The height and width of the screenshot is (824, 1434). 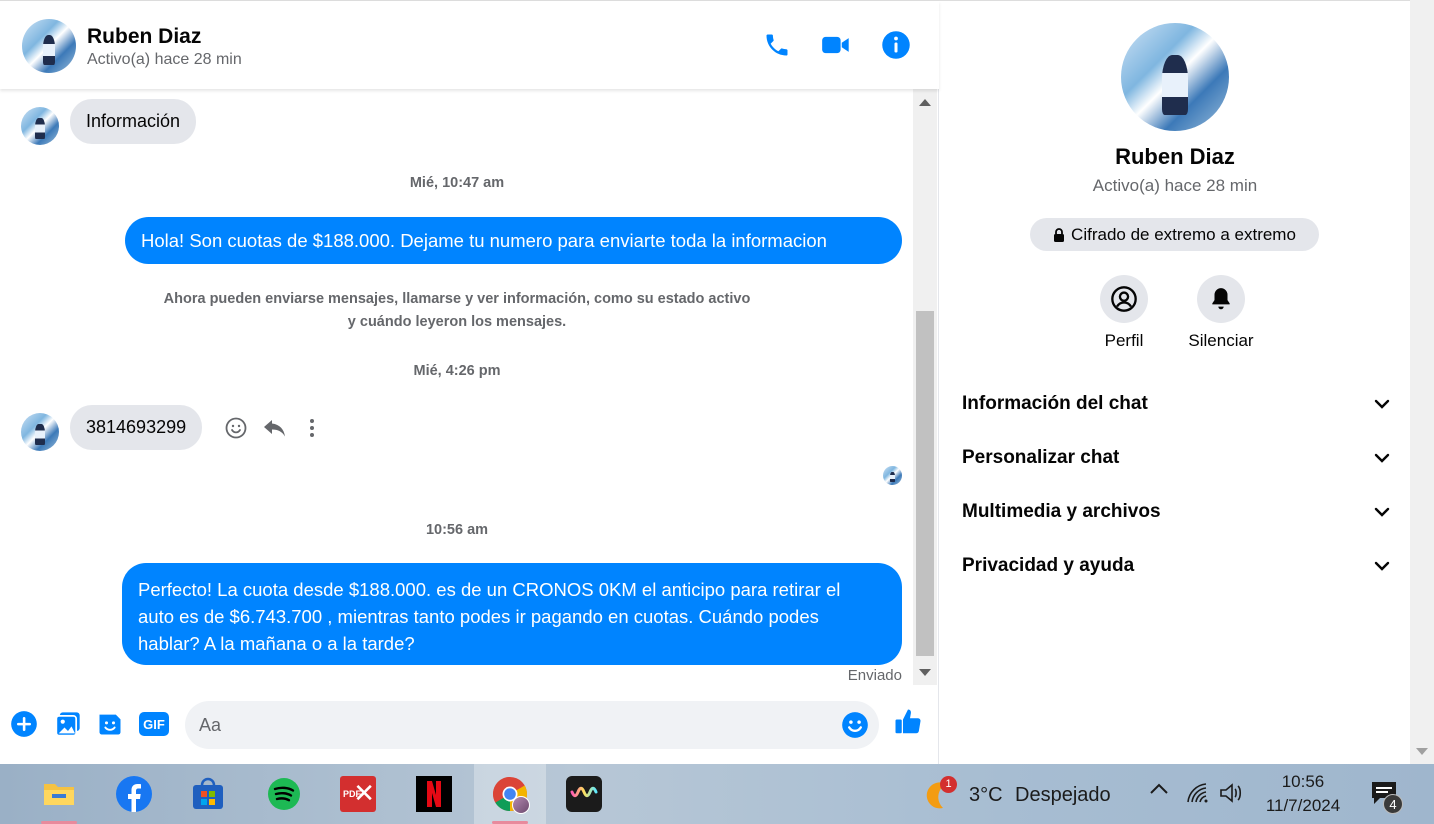 I want to click on weather-widget: 1 3°C Despejado, so click(x=1020, y=795).